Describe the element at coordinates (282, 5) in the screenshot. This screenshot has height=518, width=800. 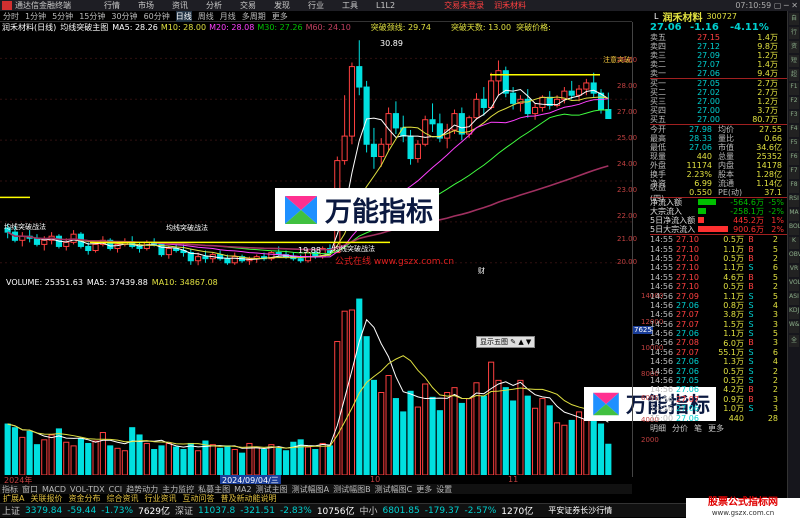
I see `menu-faxian: 发现` at that location.